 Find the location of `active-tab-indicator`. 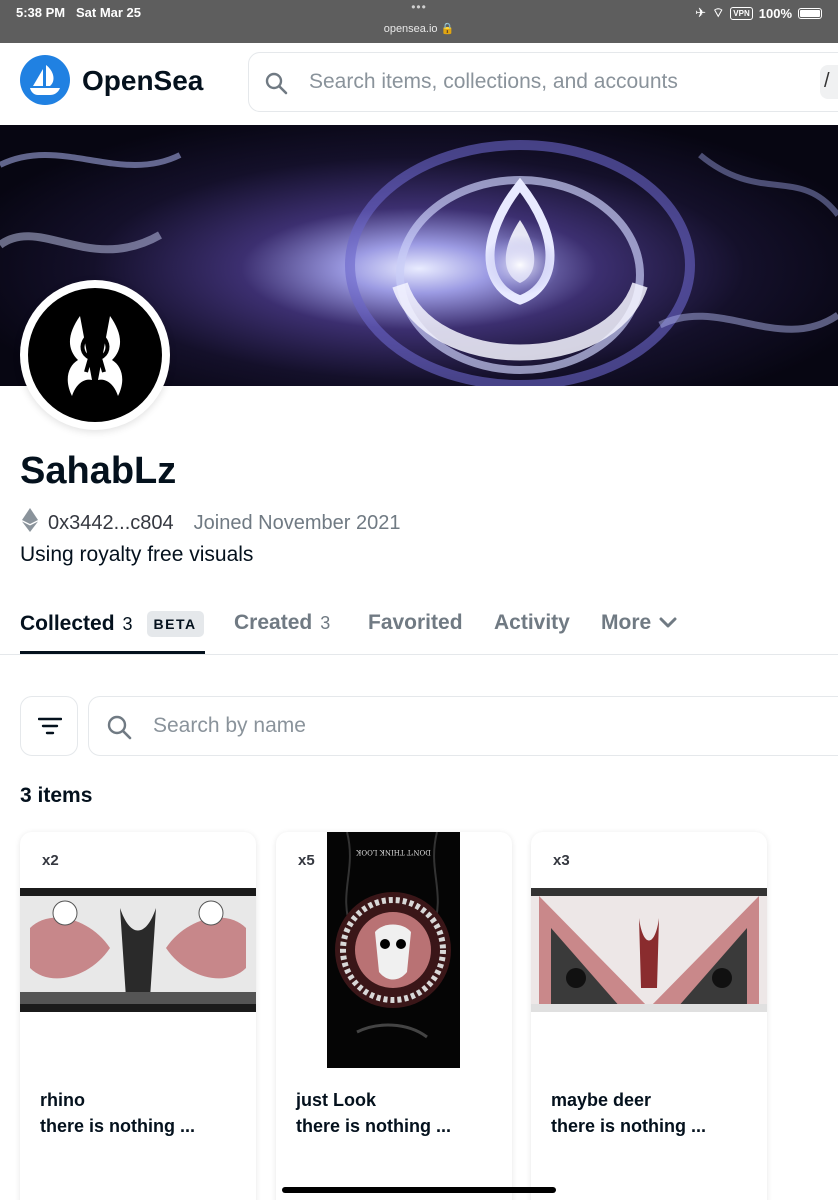

active-tab-indicator is located at coordinates (112, 652).